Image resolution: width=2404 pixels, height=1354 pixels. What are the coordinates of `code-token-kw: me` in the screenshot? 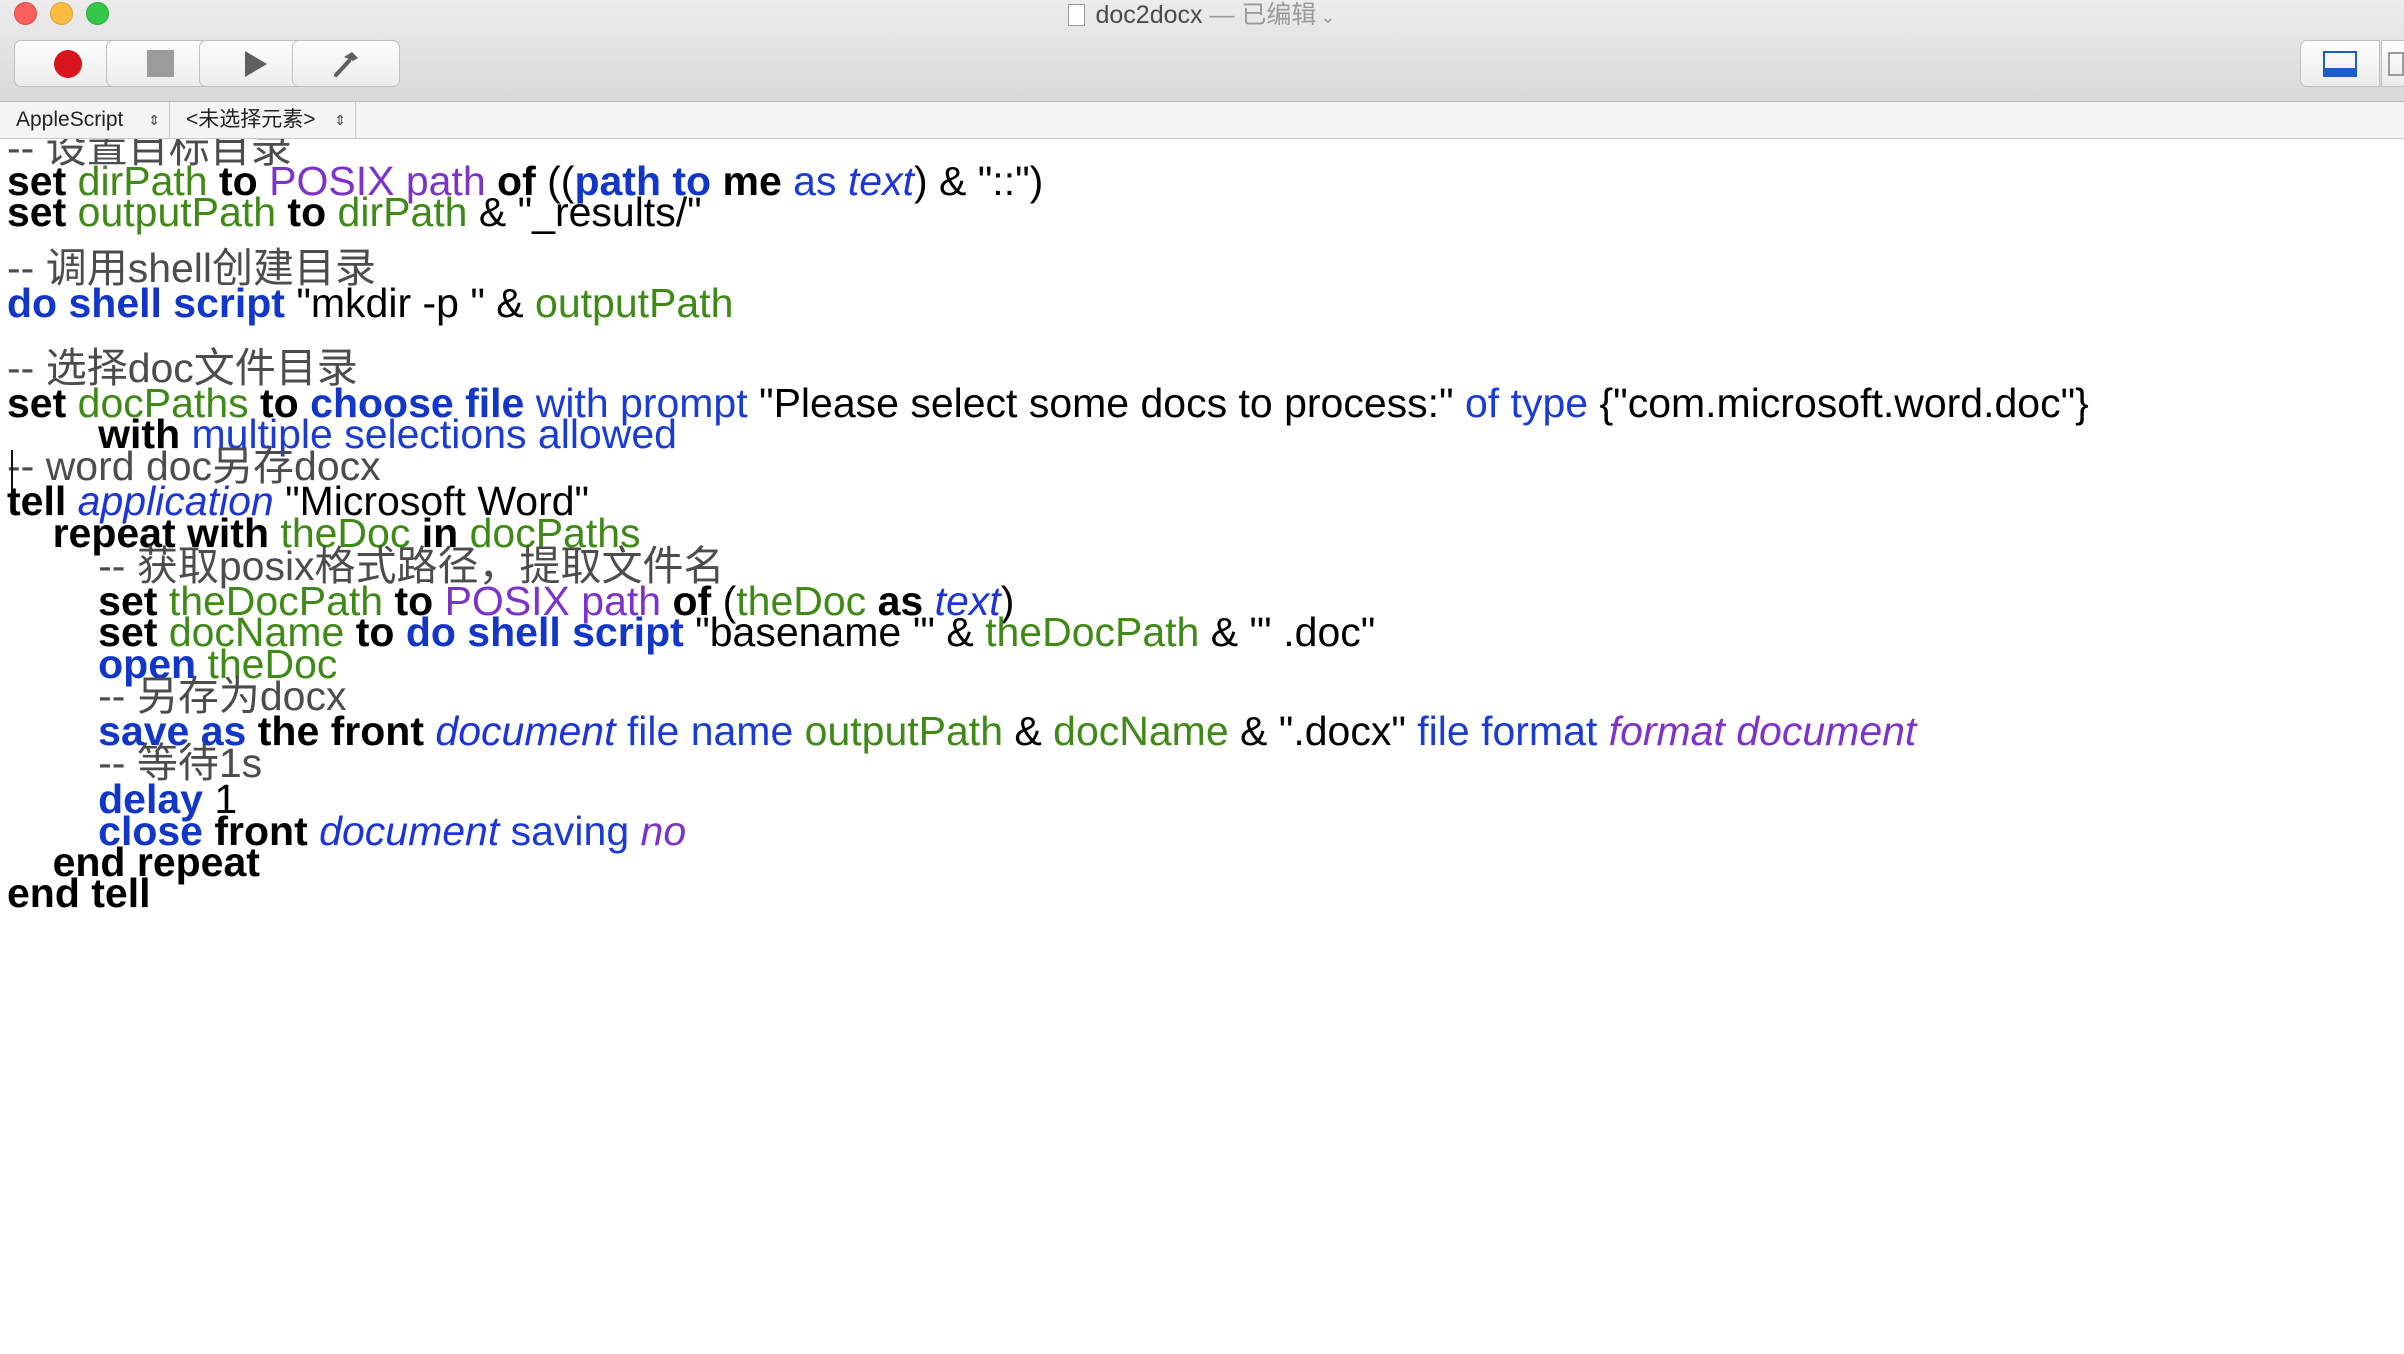 It's located at (752, 181).